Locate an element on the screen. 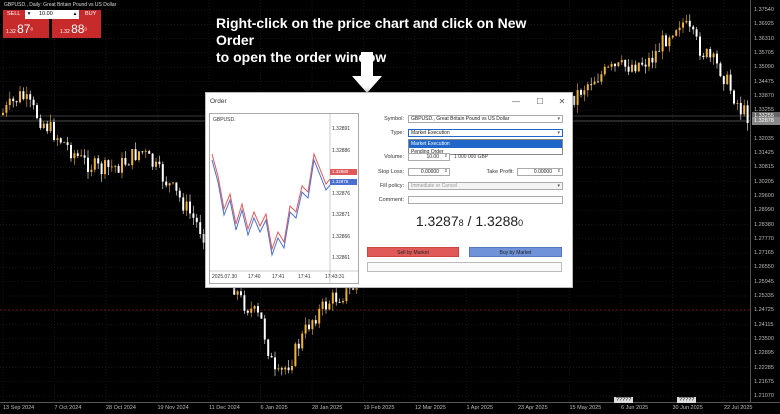 The width and height of the screenshot is (780, 414). sell-by-market-button: Sell by Market is located at coordinates (413, 252).